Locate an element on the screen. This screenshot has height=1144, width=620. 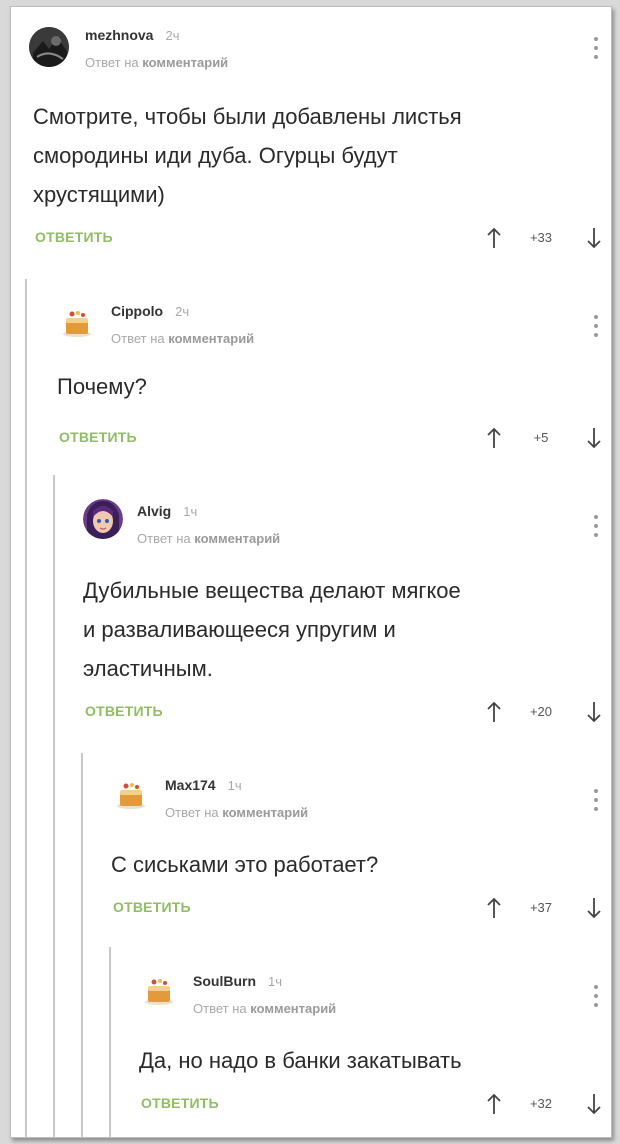
author-name: Cippolo 2ч is located at coordinates (150, 311).